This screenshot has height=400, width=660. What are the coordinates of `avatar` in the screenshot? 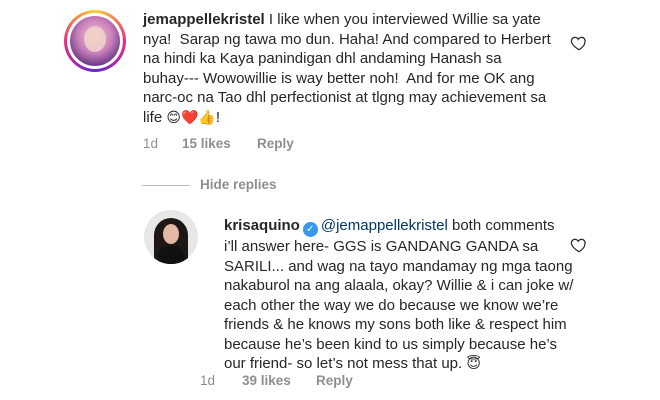 It's located at (171, 237).